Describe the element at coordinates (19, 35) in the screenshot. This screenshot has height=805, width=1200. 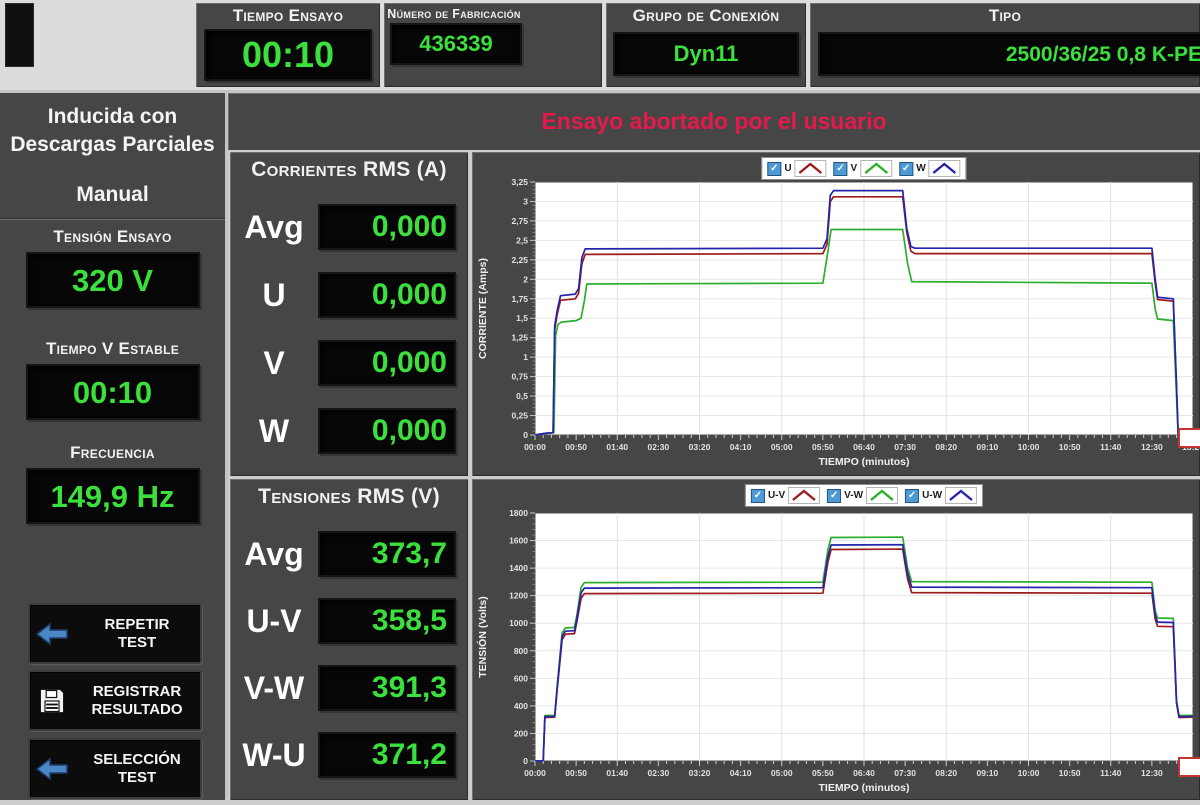
I see `corner-box` at that location.